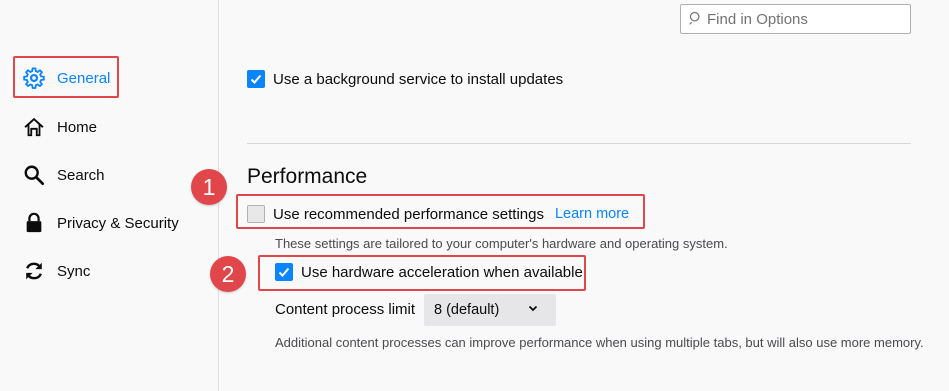 Image resolution: width=949 pixels, height=391 pixels. I want to click on background-service-checkbox, so click(256, 79).